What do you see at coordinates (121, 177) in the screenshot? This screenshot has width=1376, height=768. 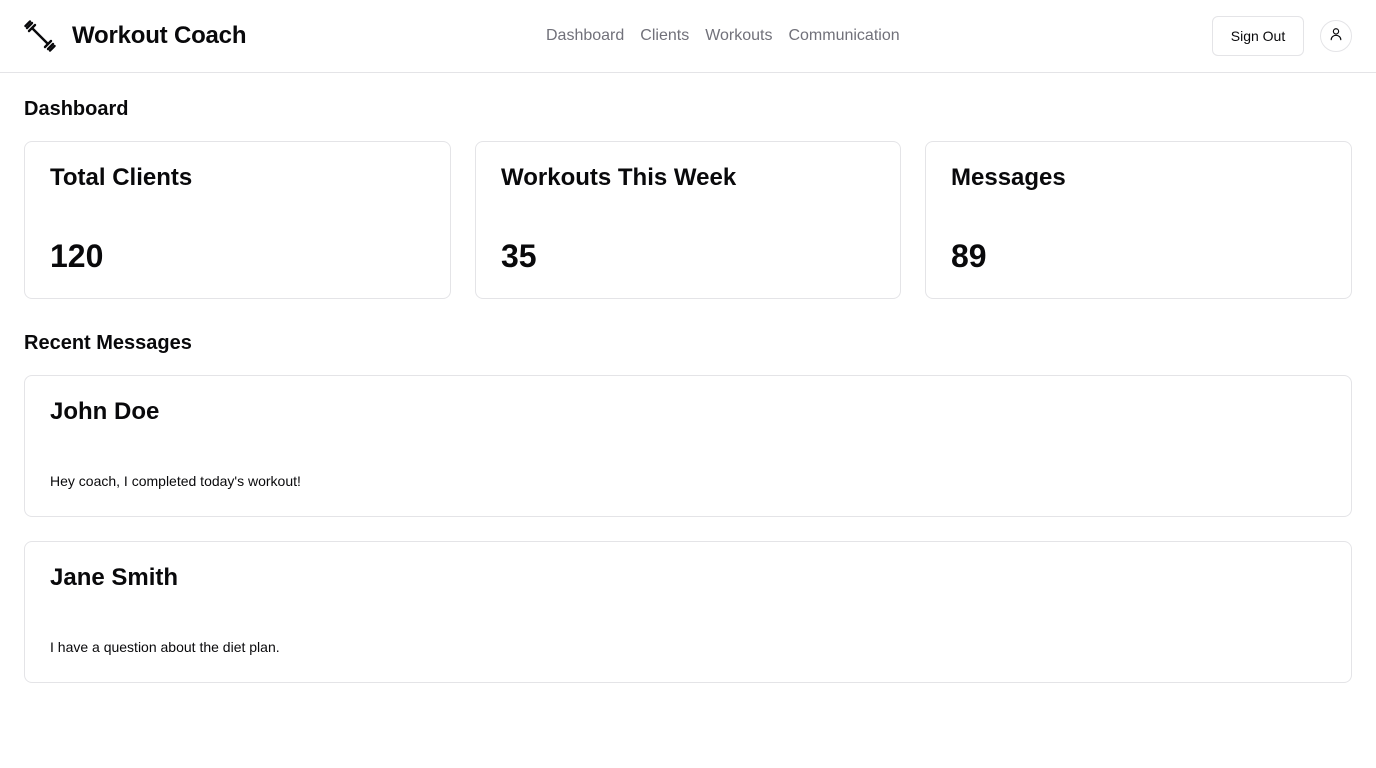 I see `stat-label: Total Clients` at bounding box center [121, 177].